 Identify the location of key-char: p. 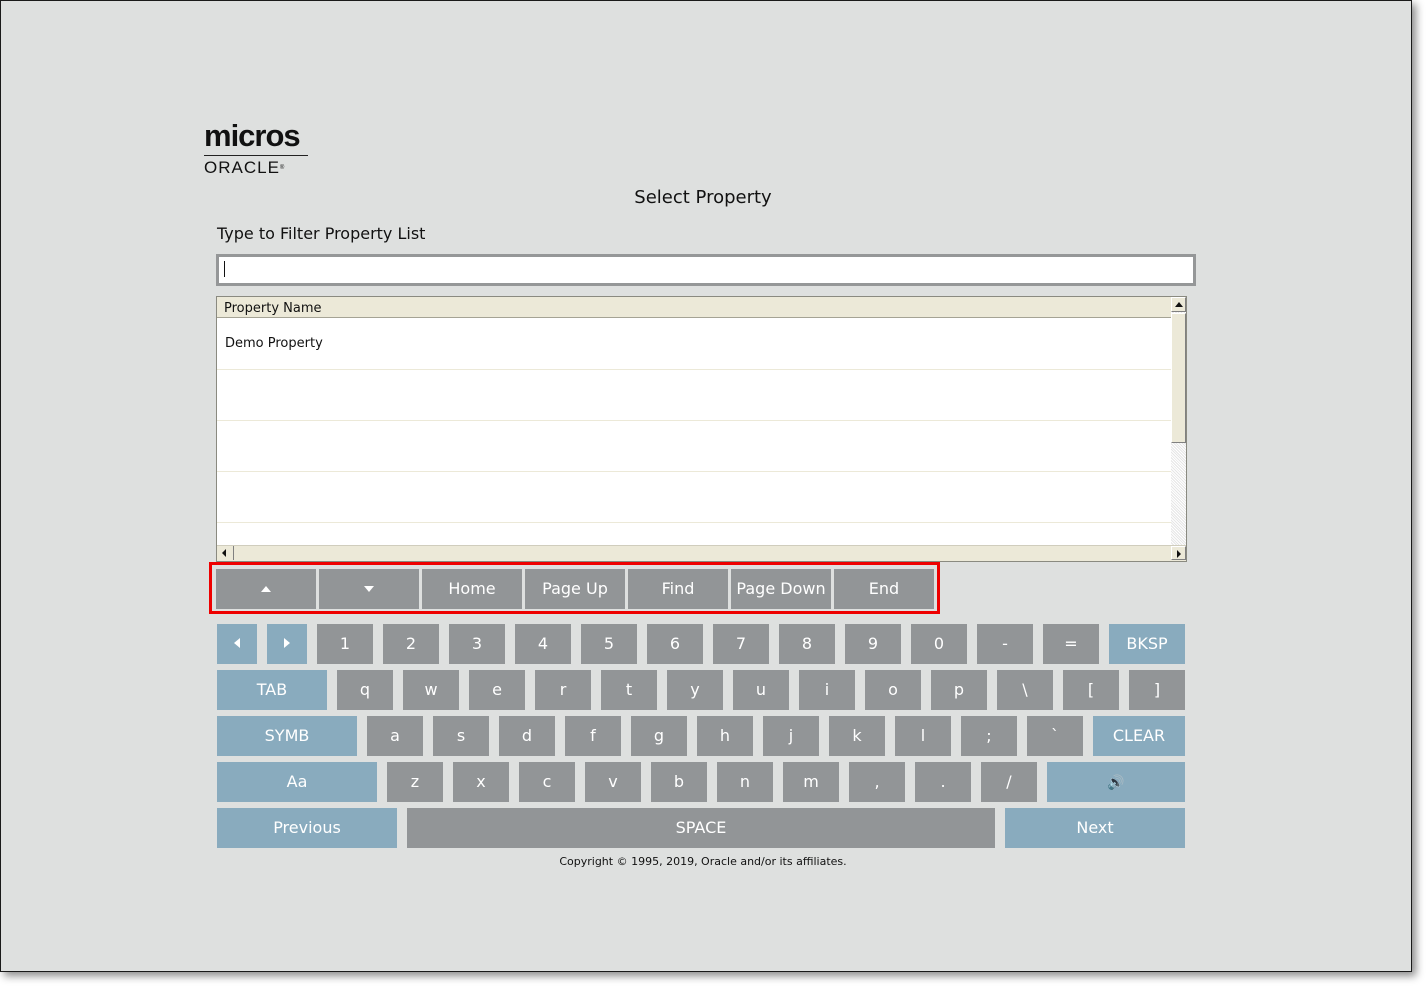
(959, 690).